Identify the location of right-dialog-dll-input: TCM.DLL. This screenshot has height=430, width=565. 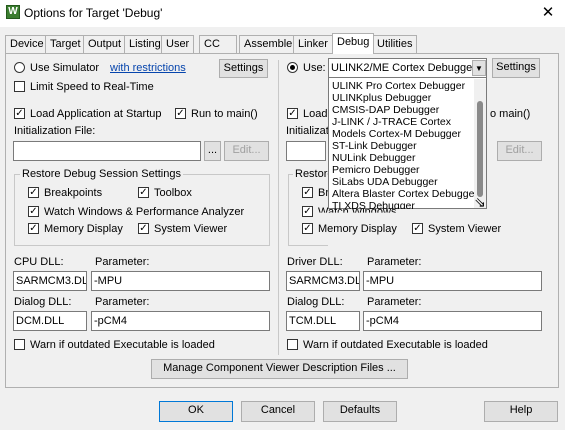
(323, 321).